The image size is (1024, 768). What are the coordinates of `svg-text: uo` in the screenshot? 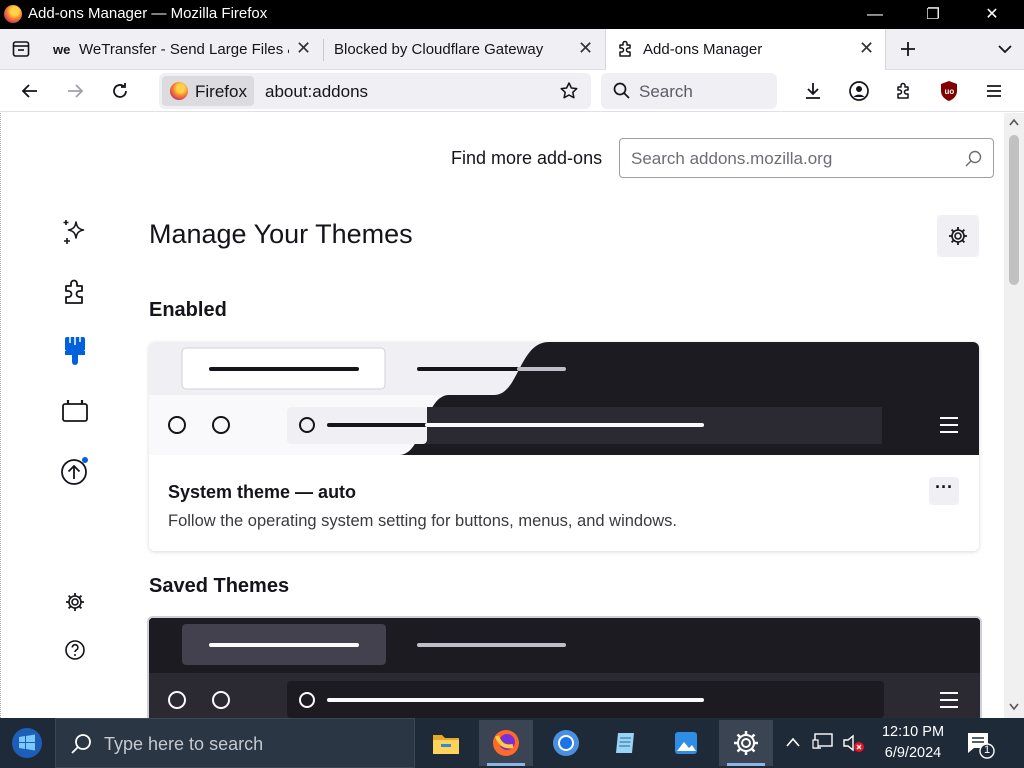 It's located at (950, 91).